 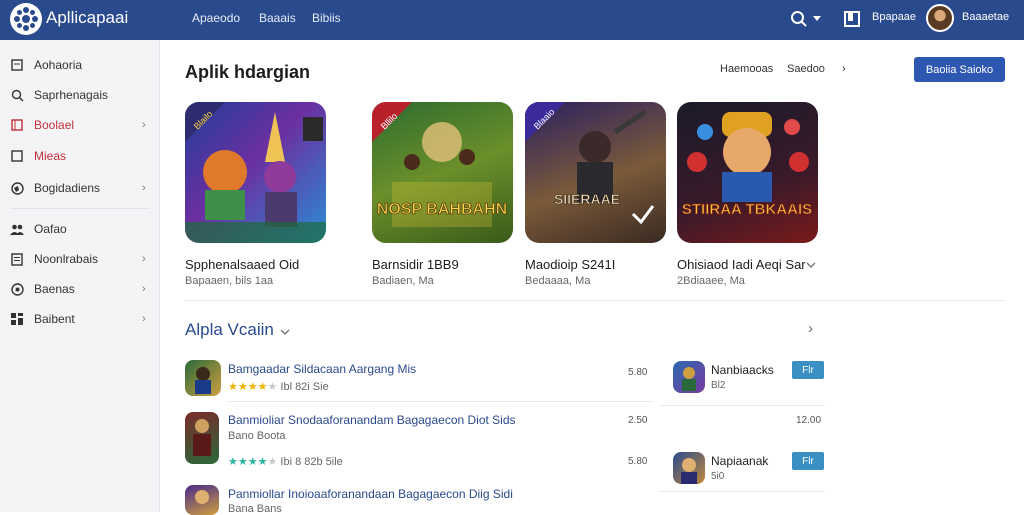 I want to click on row-meta: 12.00, so click(x=809, y=420).